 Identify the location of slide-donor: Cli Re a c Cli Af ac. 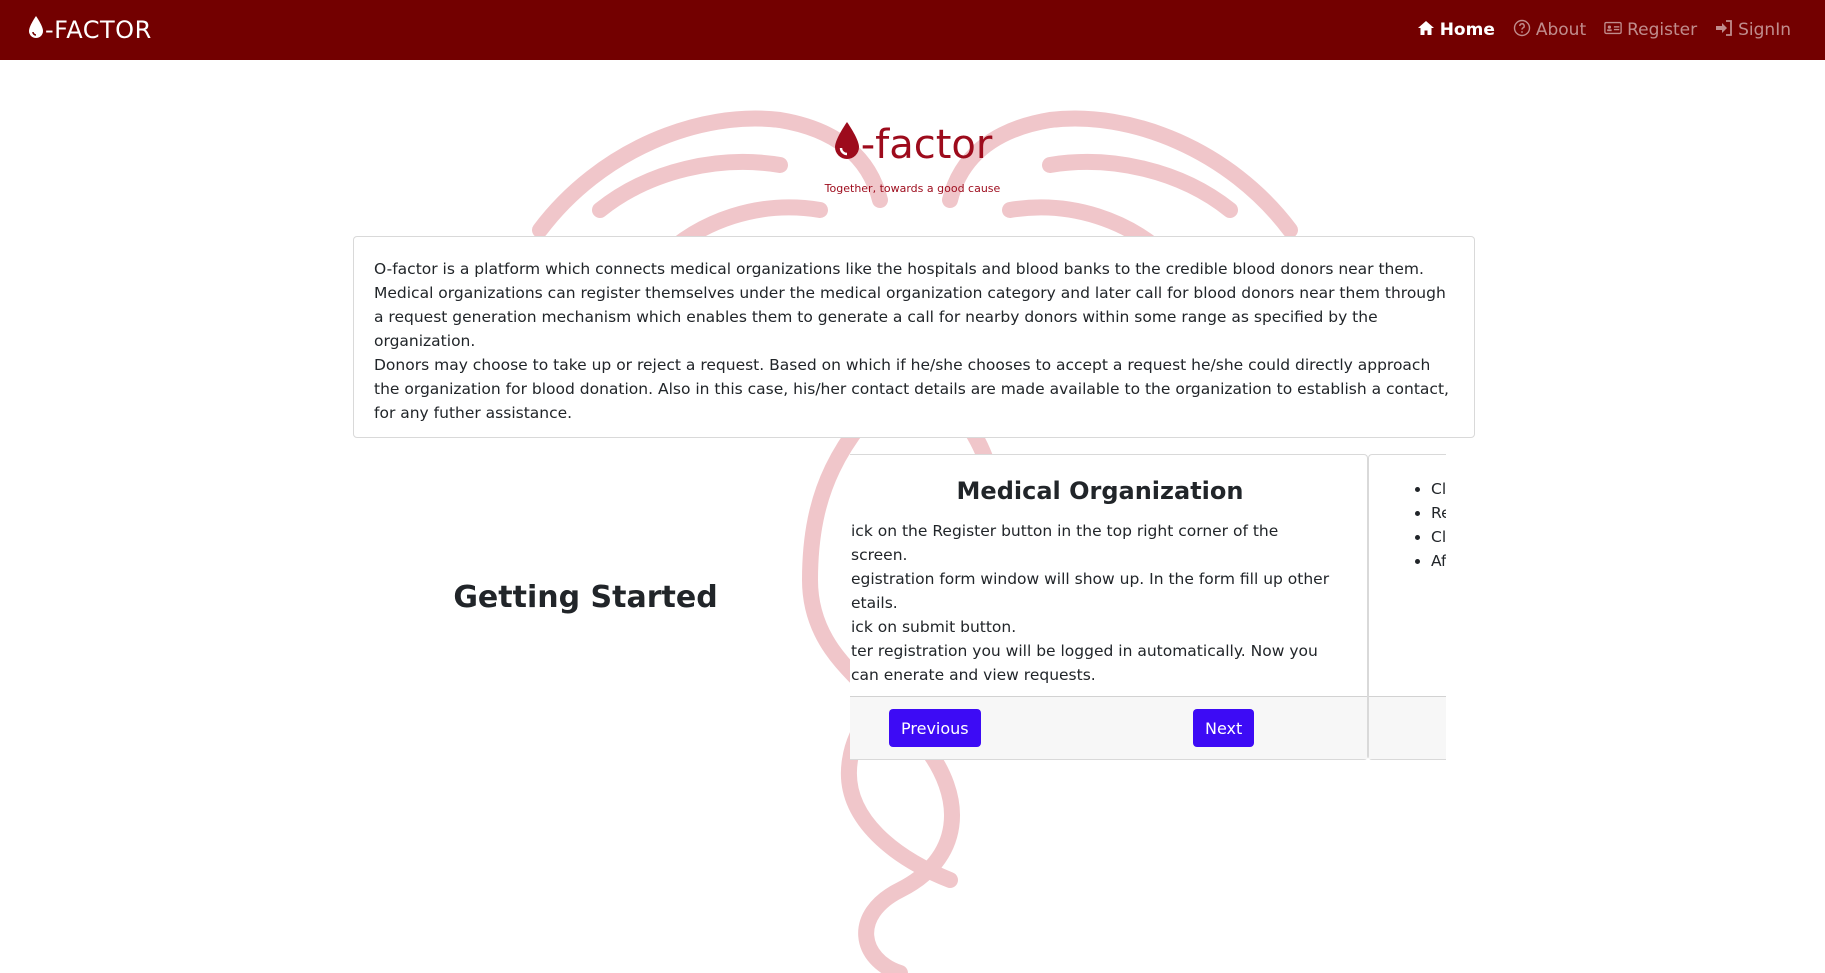
(1407, 607).